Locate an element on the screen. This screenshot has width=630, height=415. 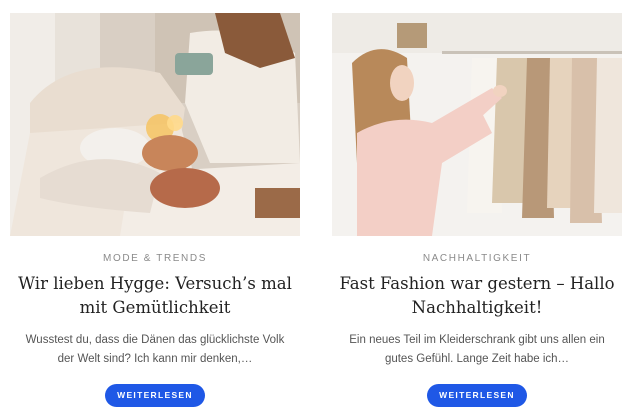
post-category: Mode & Trends is located at coordinates (155, 258).